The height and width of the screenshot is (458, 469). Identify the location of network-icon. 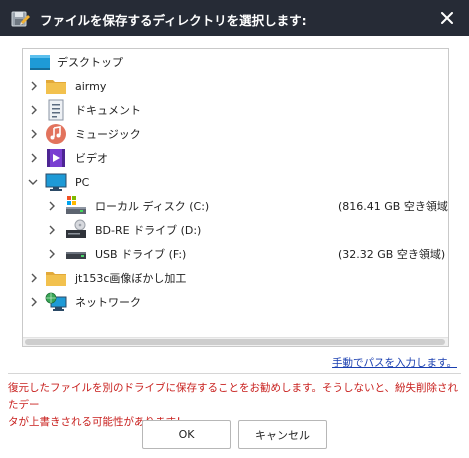
(56, 302).